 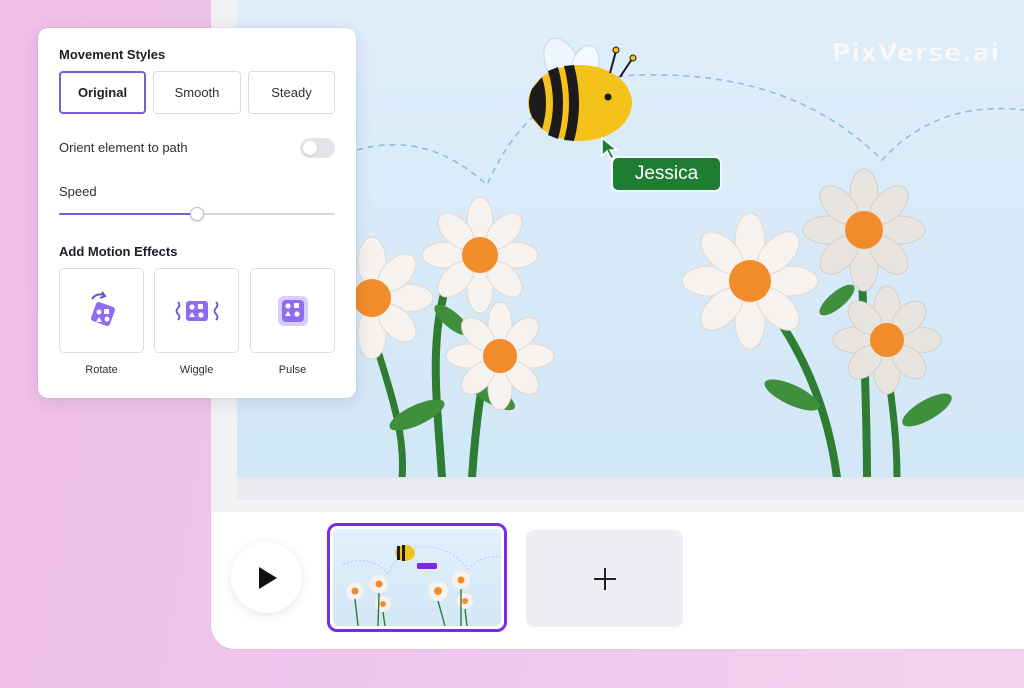 I want to click on plus-icon, so click(x=604, y=578).